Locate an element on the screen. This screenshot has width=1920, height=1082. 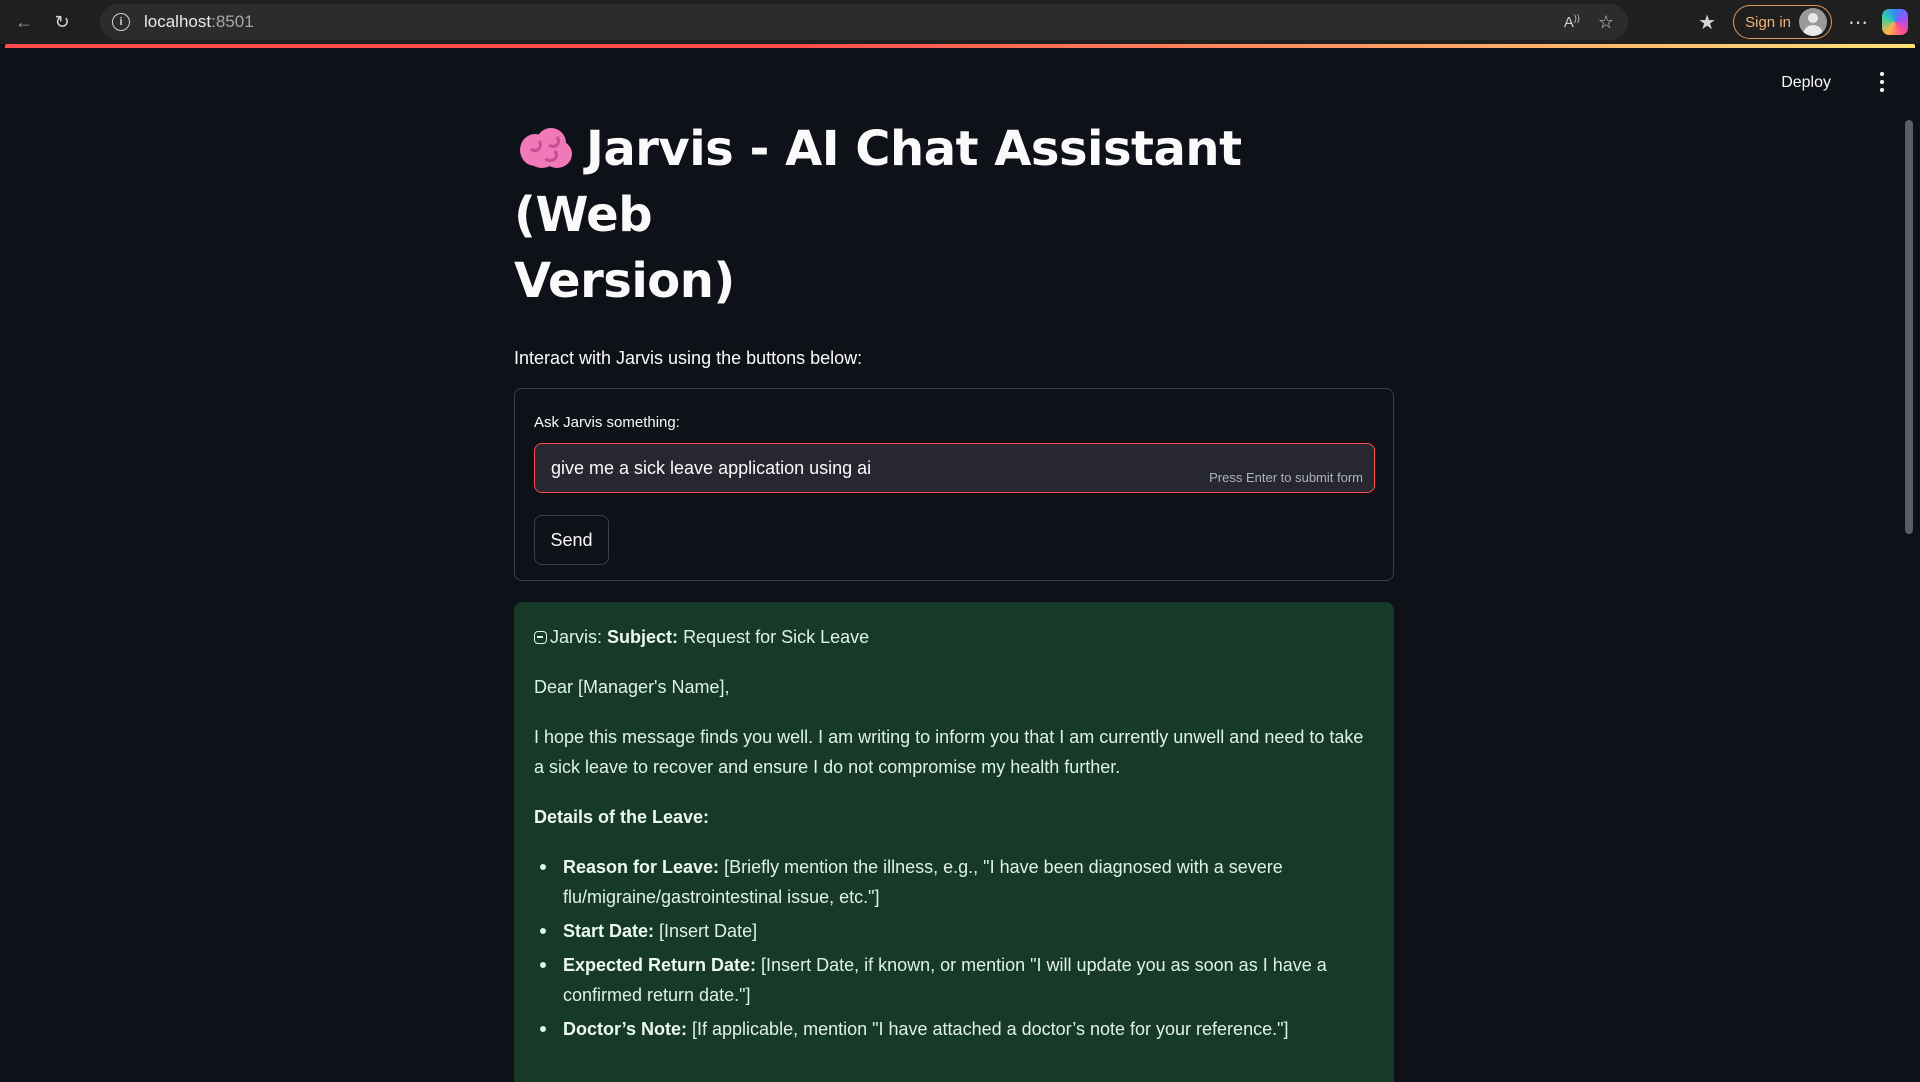
sign-in-button: Sign in is located at coordinates (1782, 22).